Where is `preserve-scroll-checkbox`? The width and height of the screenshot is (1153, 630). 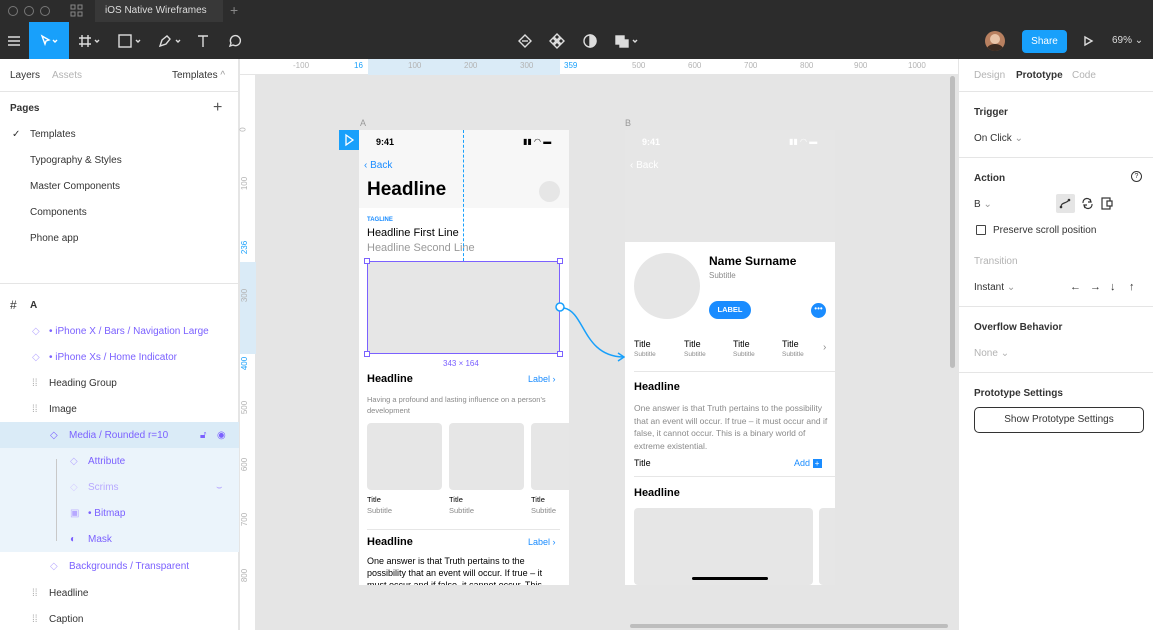
preserve-scroll-checkbox is located at coordinates (981, 230).